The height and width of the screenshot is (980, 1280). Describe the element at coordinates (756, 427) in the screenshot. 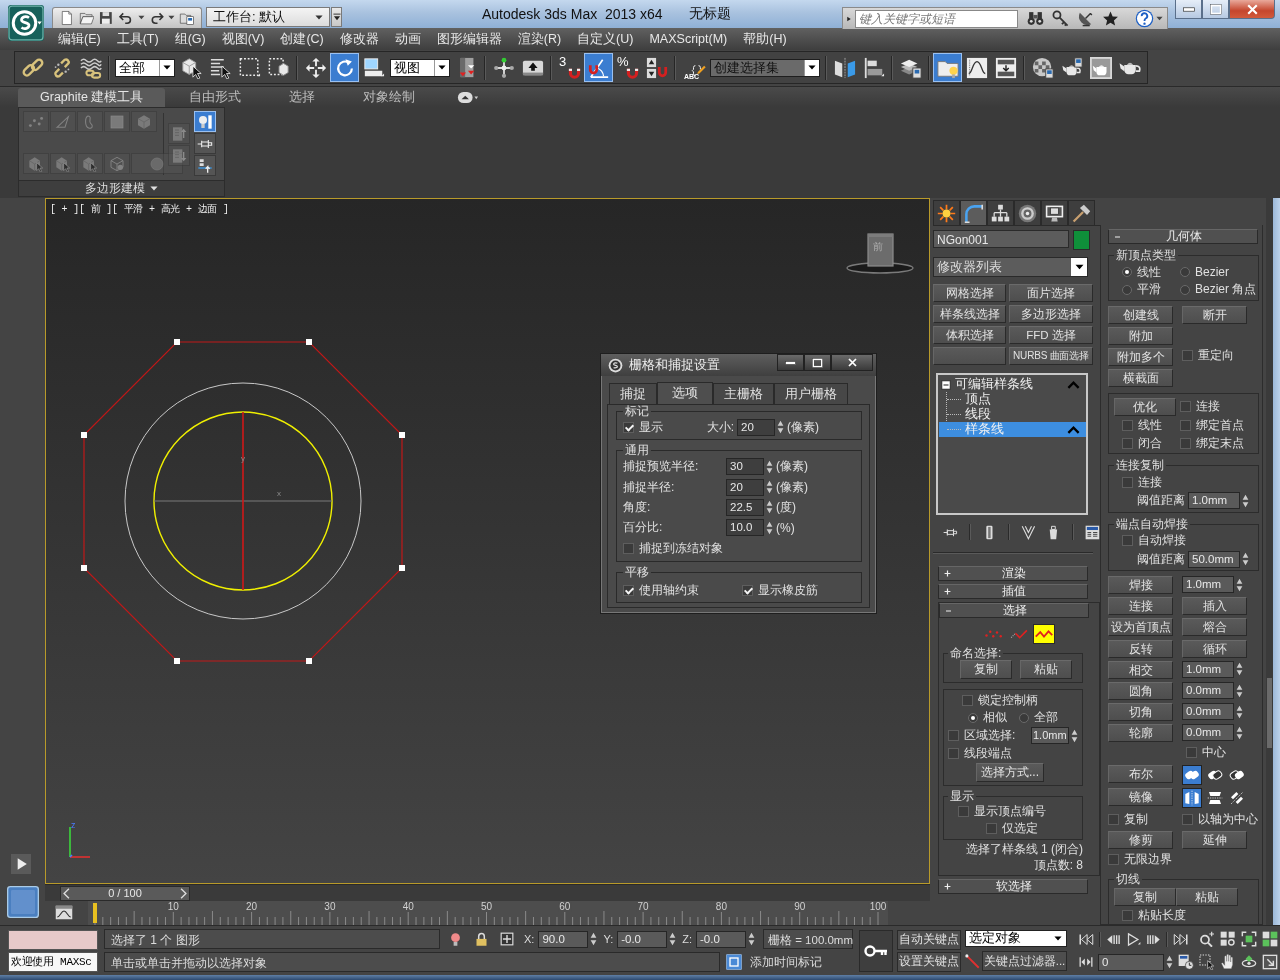

I see `spinner-field: 20` at that location.